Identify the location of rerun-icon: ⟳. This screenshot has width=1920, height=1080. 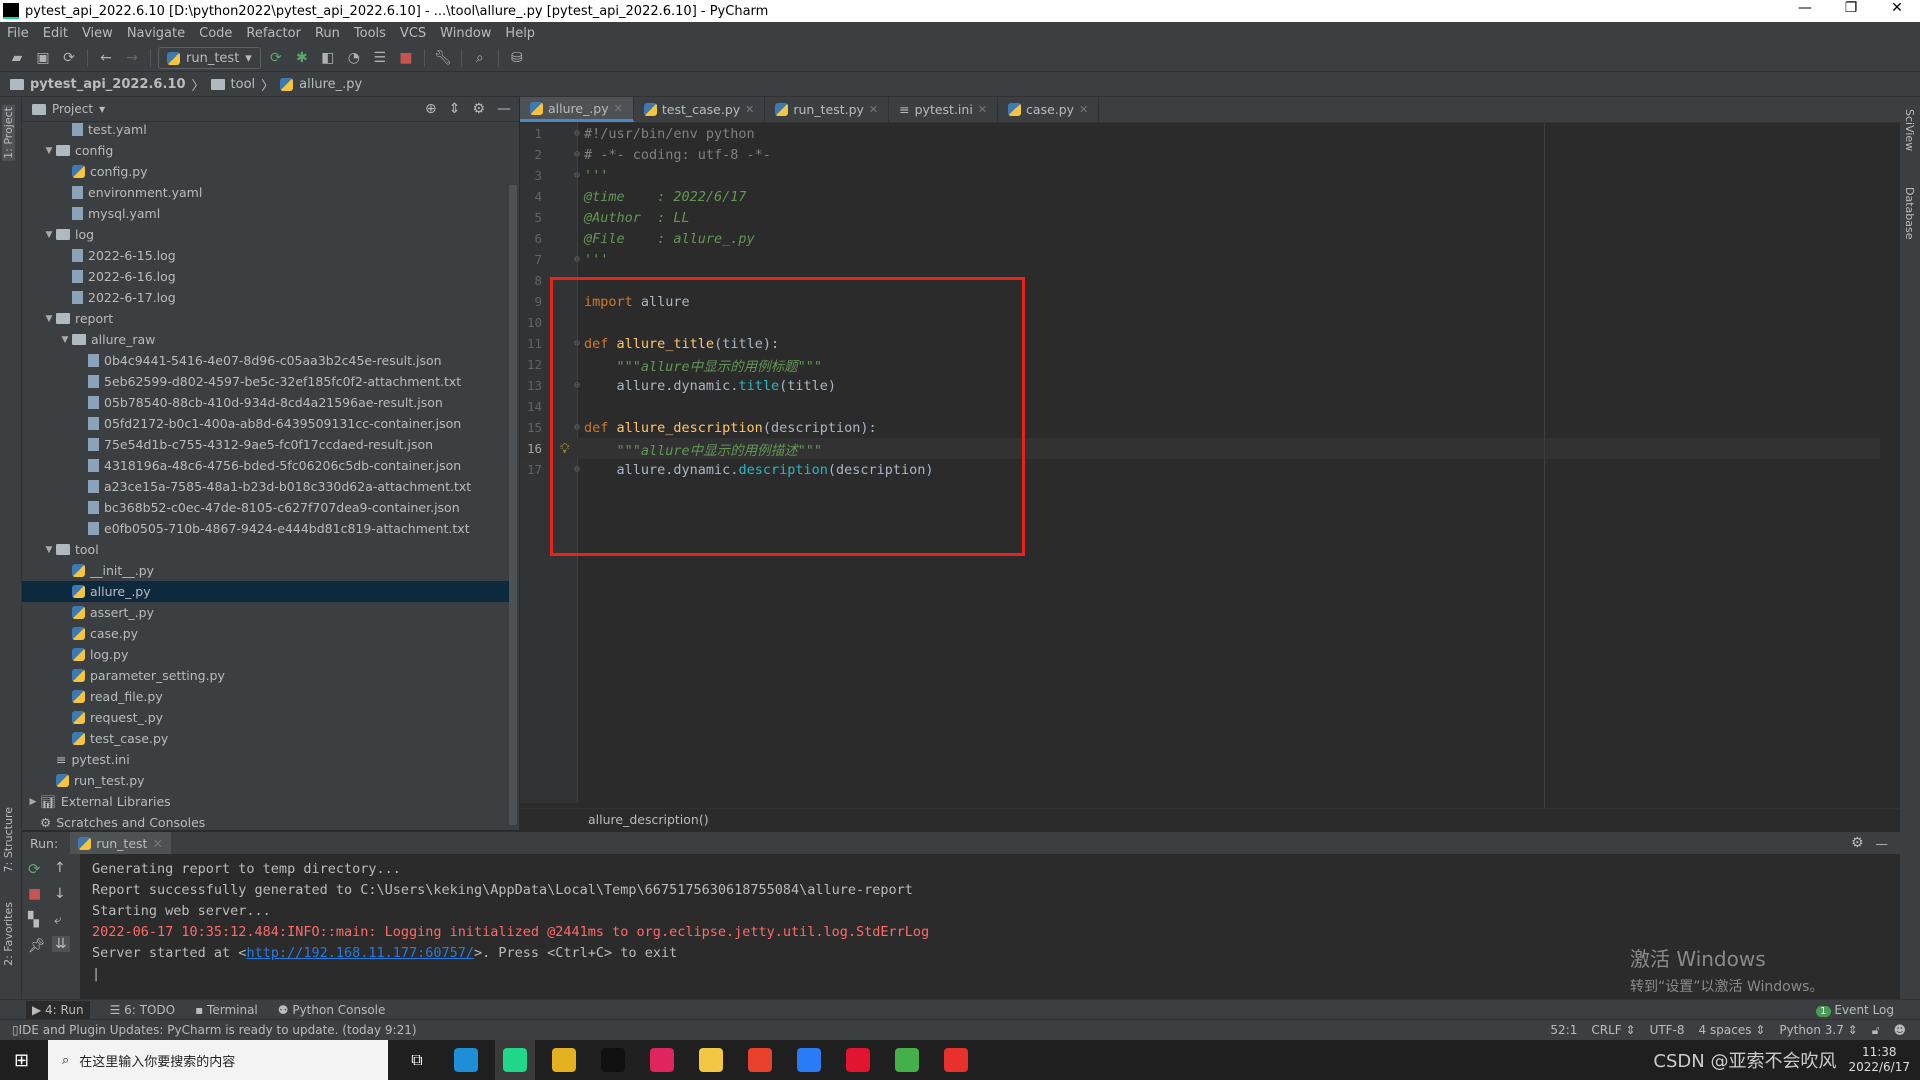
(34, 869).